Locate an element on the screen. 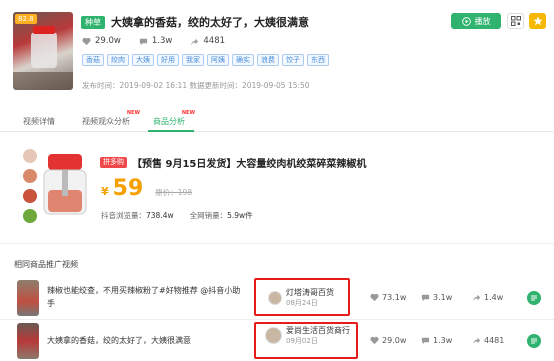 This screenshot has width=554, height=361. divider is located at coordinates (277, 243).